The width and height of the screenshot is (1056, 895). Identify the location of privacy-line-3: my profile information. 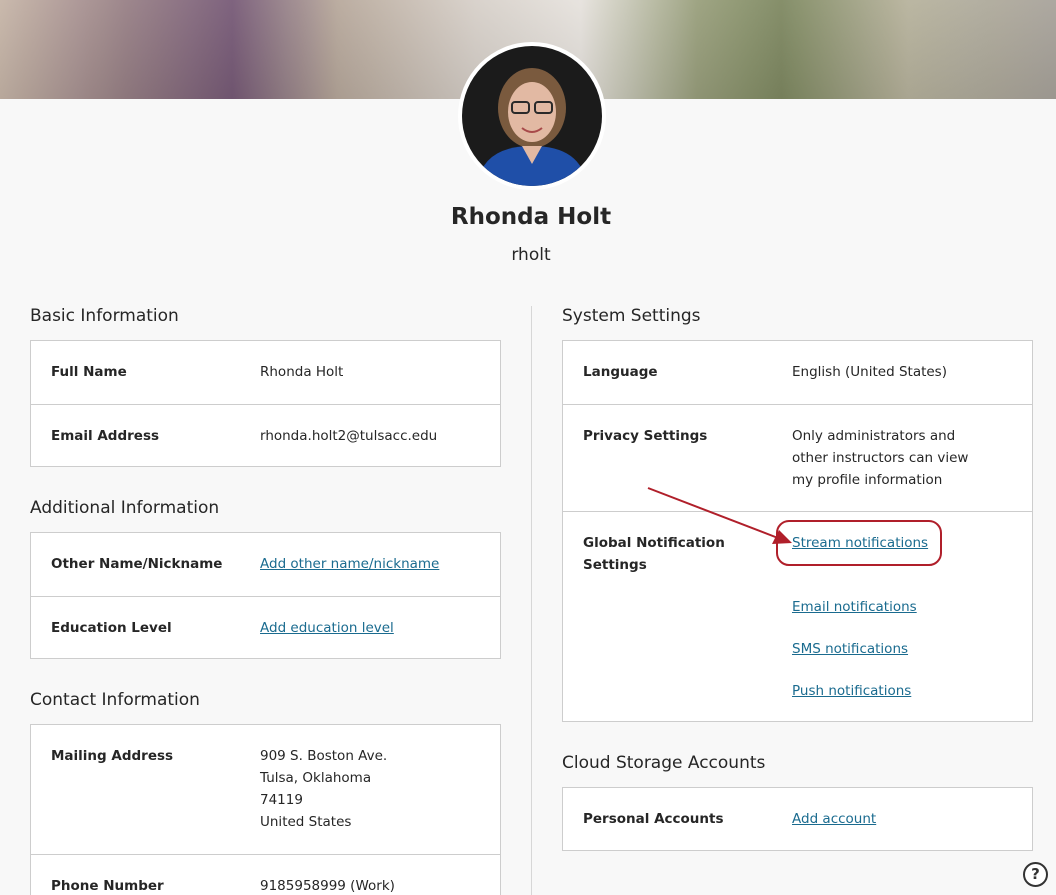
(867, 480).